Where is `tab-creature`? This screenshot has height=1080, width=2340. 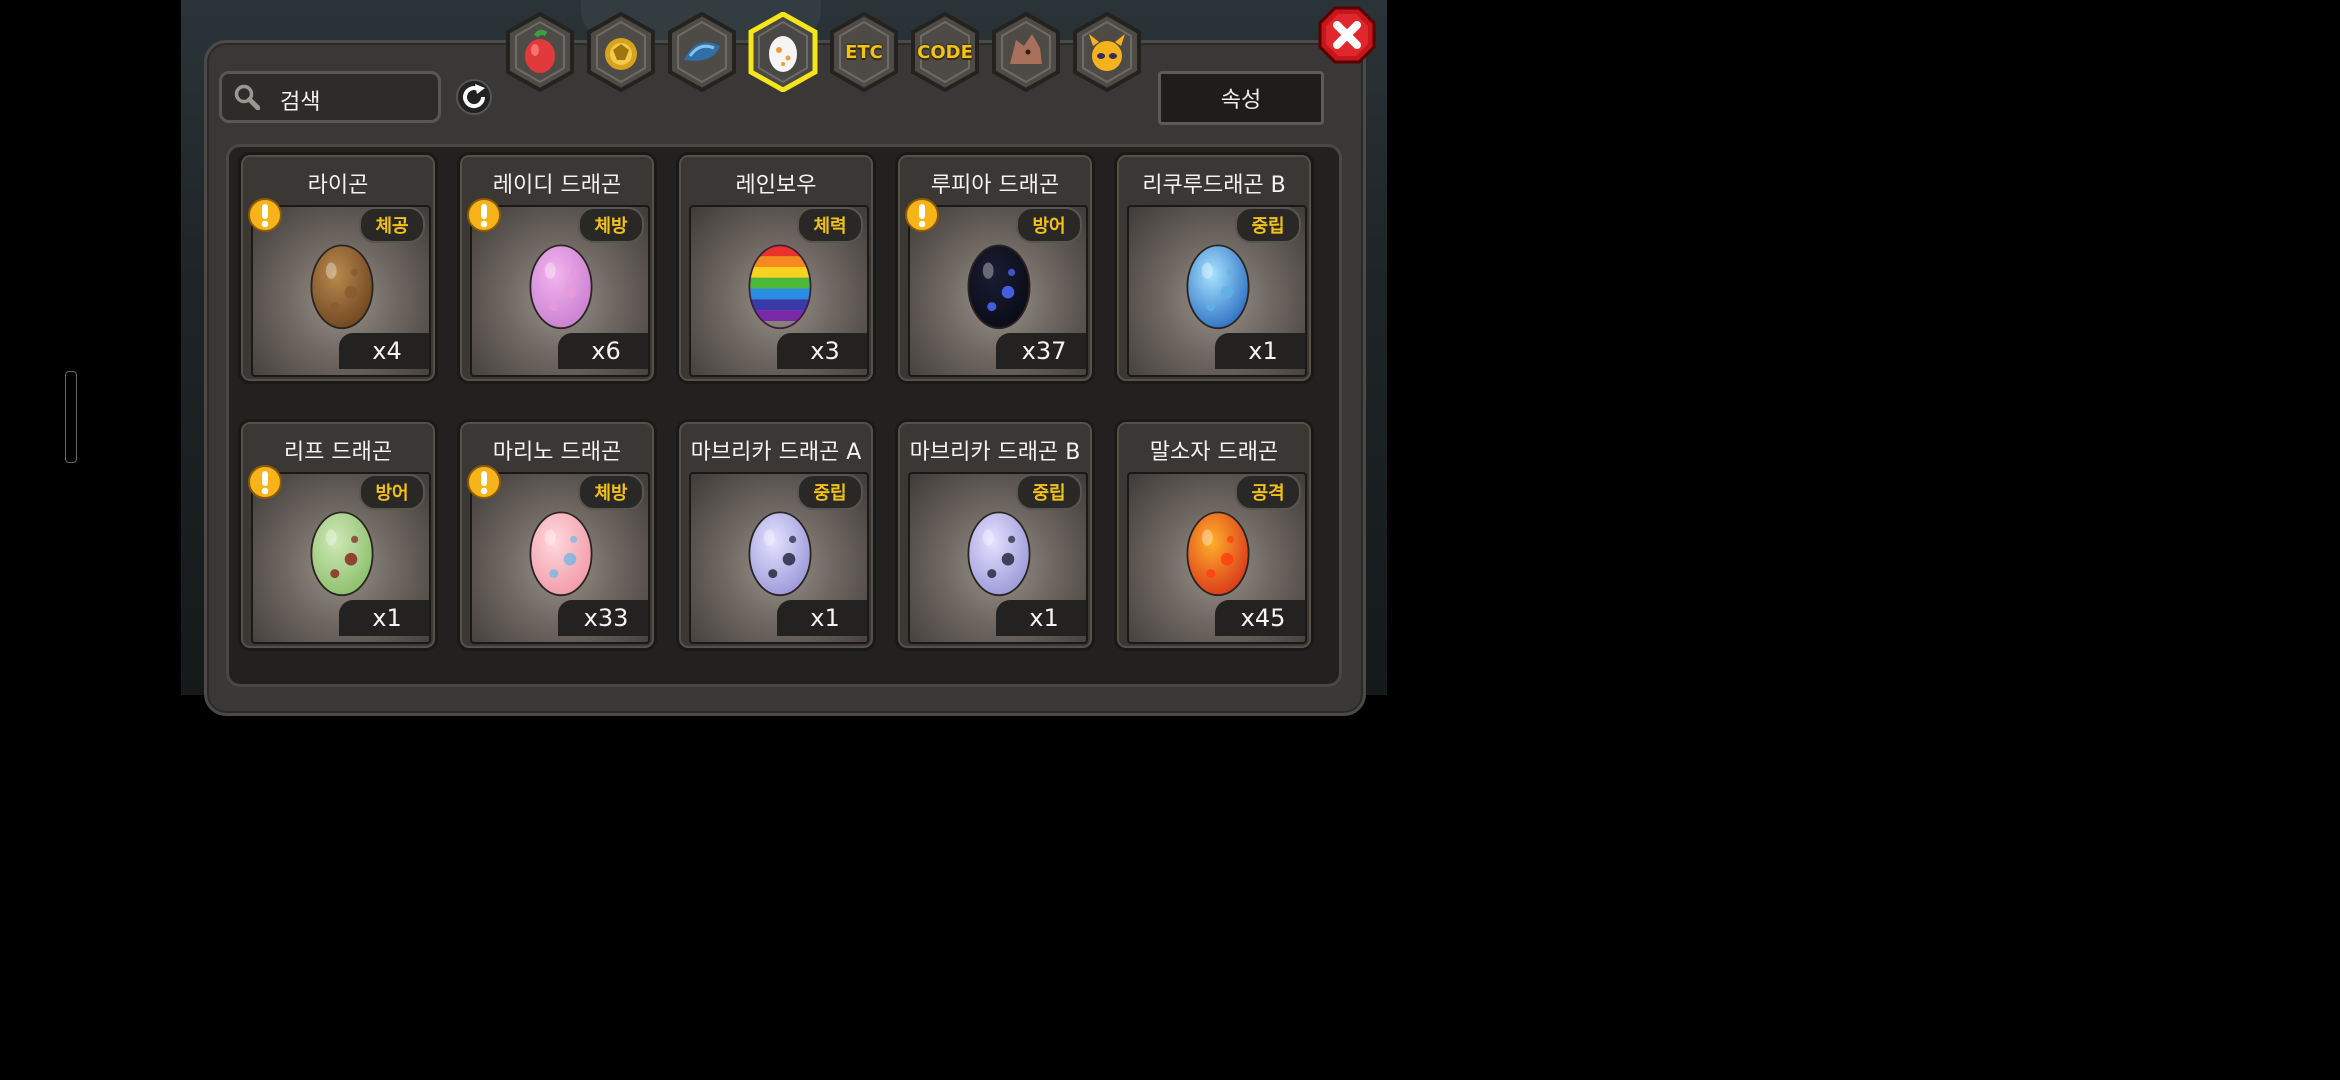
tab-creature is located at coordinates (702, 52).